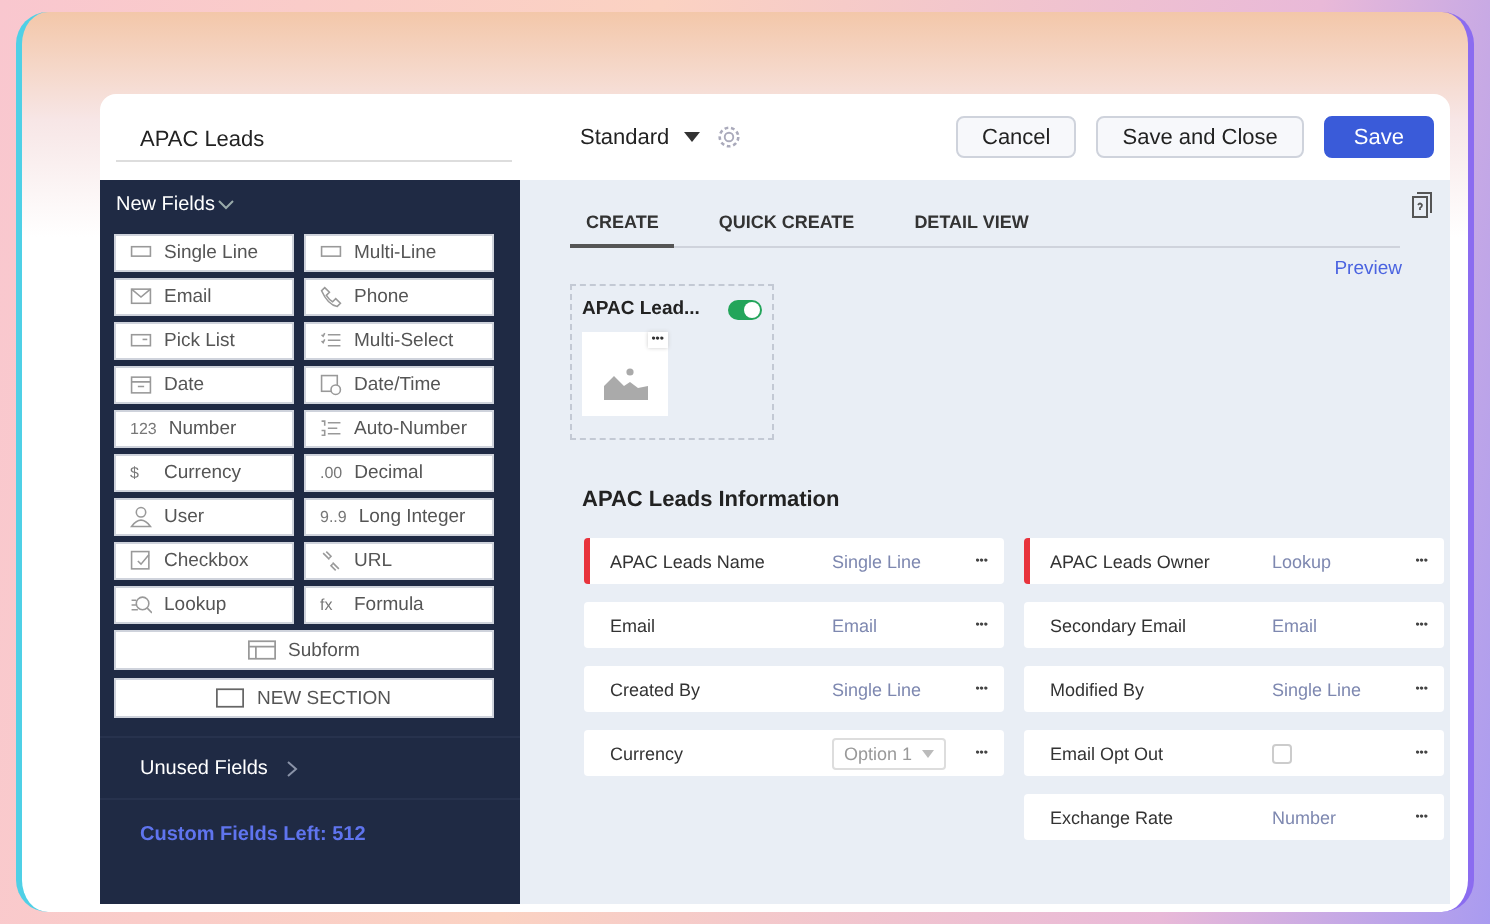  What do you see at coordinates (1108, 753) in the screenshot?
I see `field-label: Email Opt Out` at bounding box center [1108, 753].